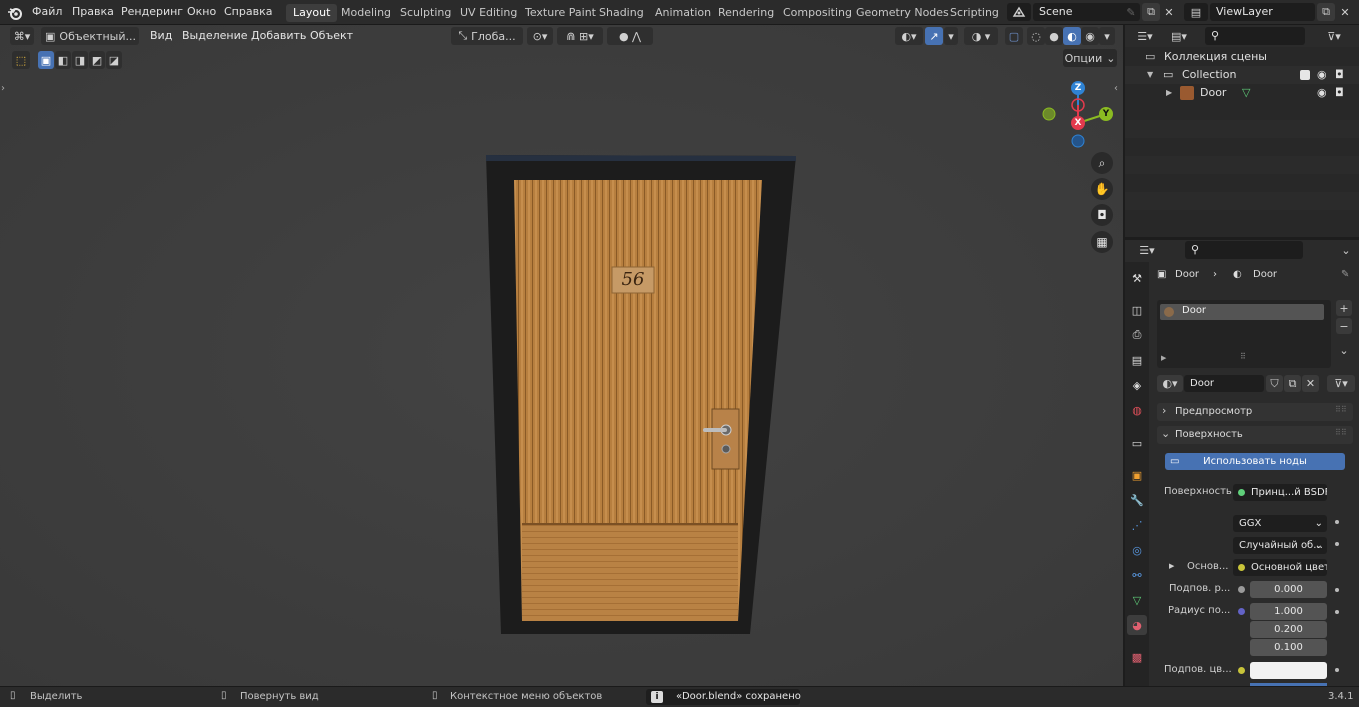 The width and height of the screenshot is (1359, 707). Describe the element at coordinates (630, 36) in the screenshot. I see `proportional-edit-icon: ● ⋀` at that location.